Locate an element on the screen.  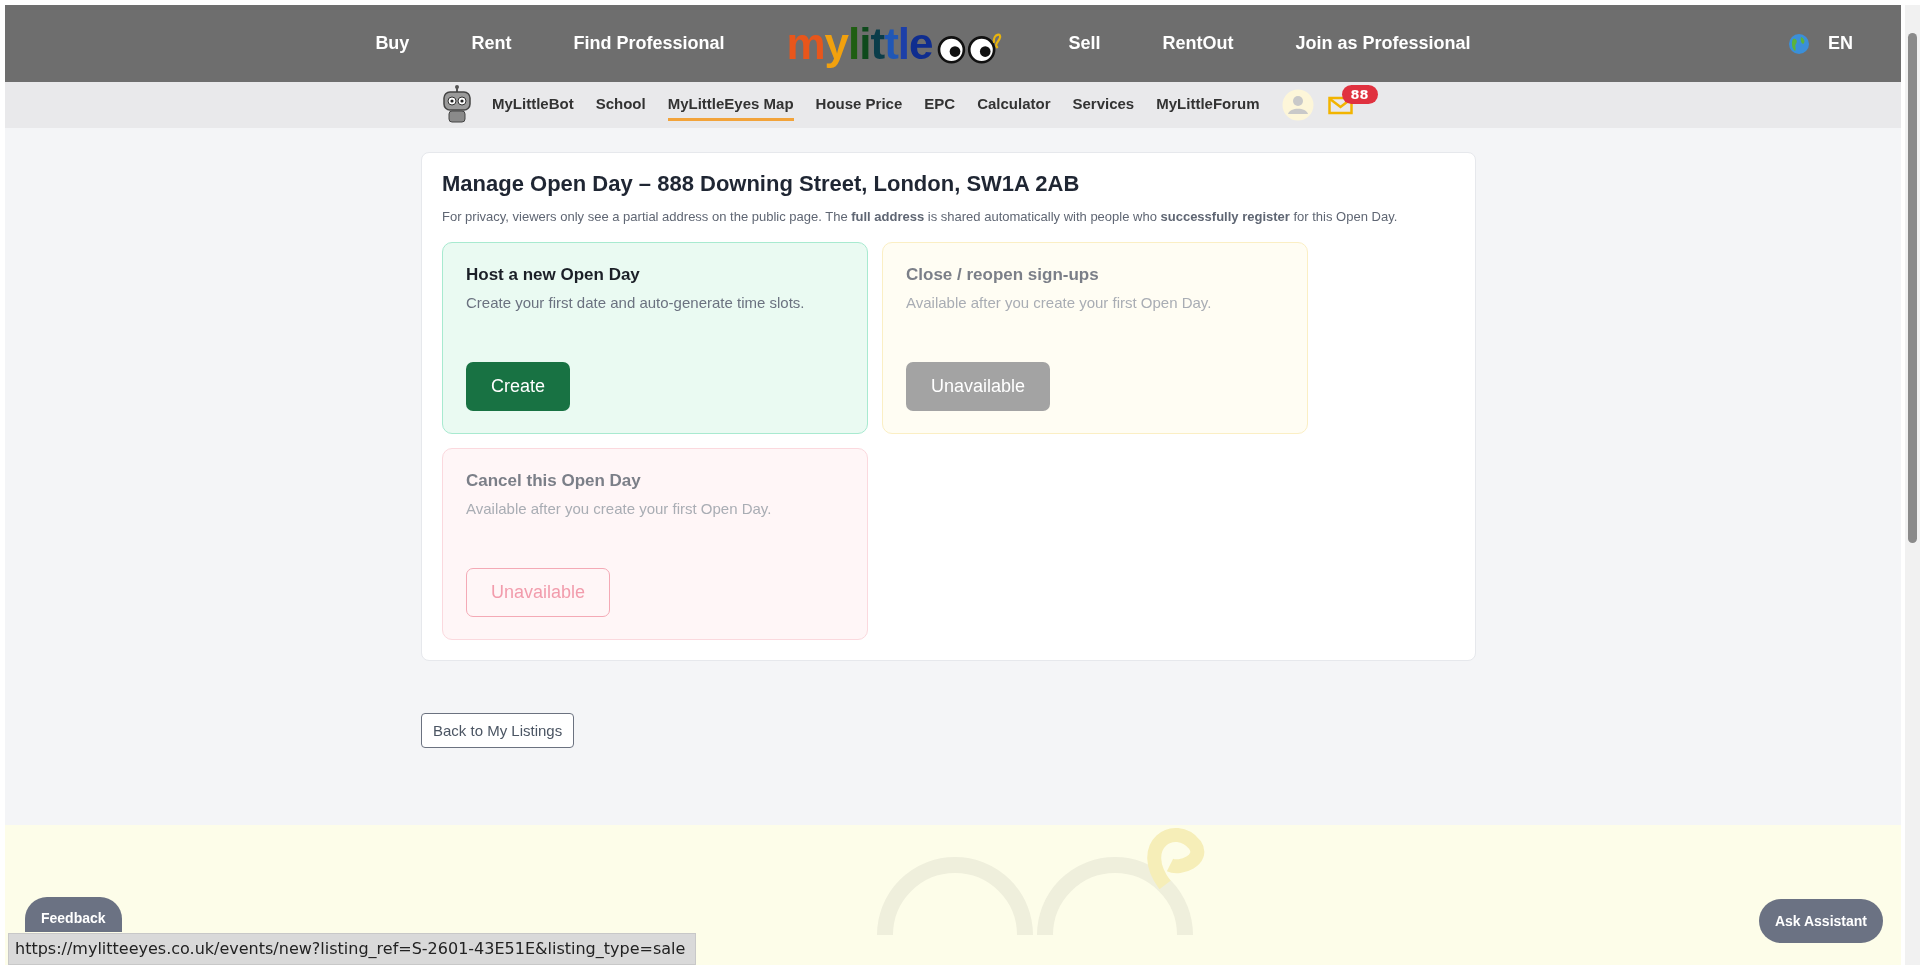
sub-nav-link: MyLittleEyes Map is located at coordinates (730, 105).